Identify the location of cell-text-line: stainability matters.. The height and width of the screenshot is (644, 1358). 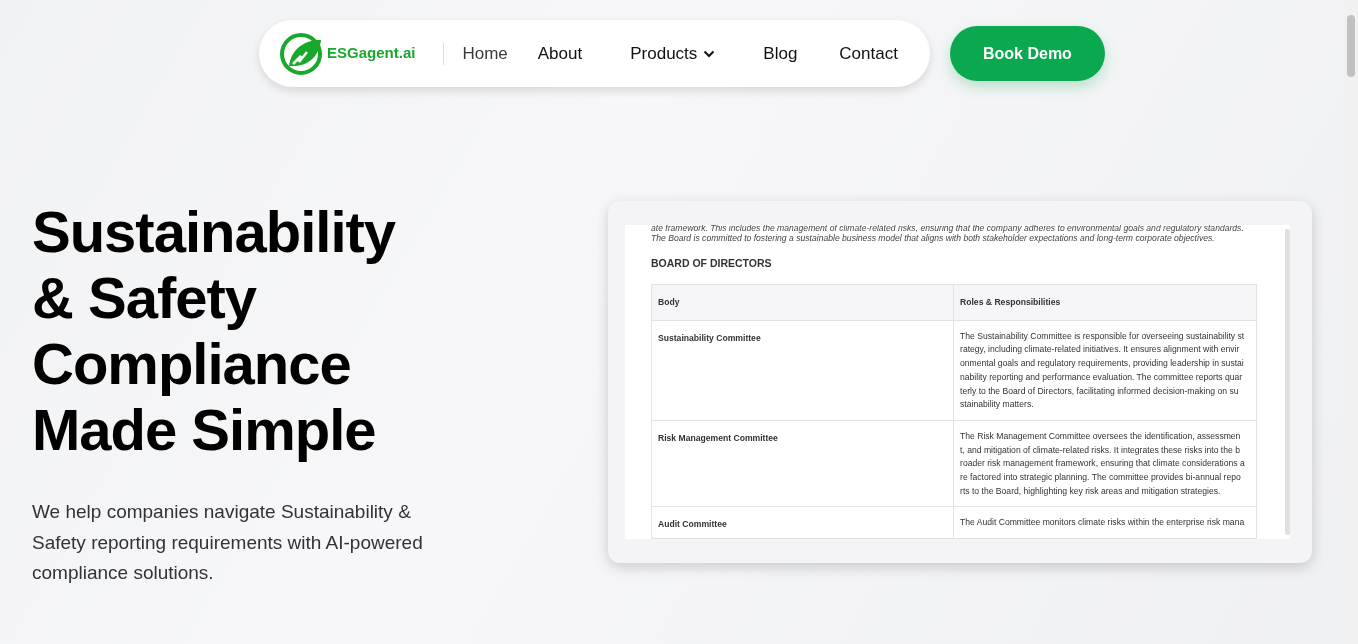
(997, 405).